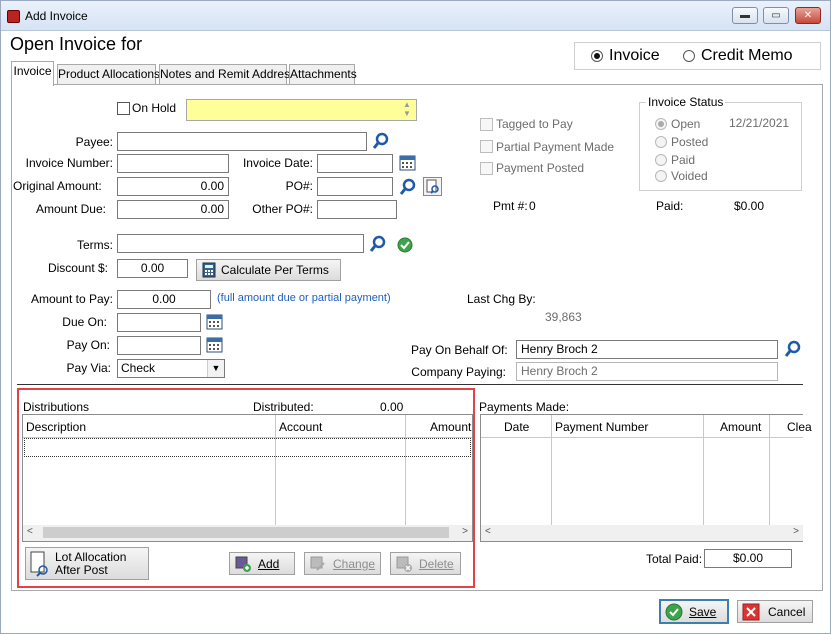  What do you see at coordinates (597, 56) in the screenshot?
I see `invoice-radio` at bounding box center [597, 56].